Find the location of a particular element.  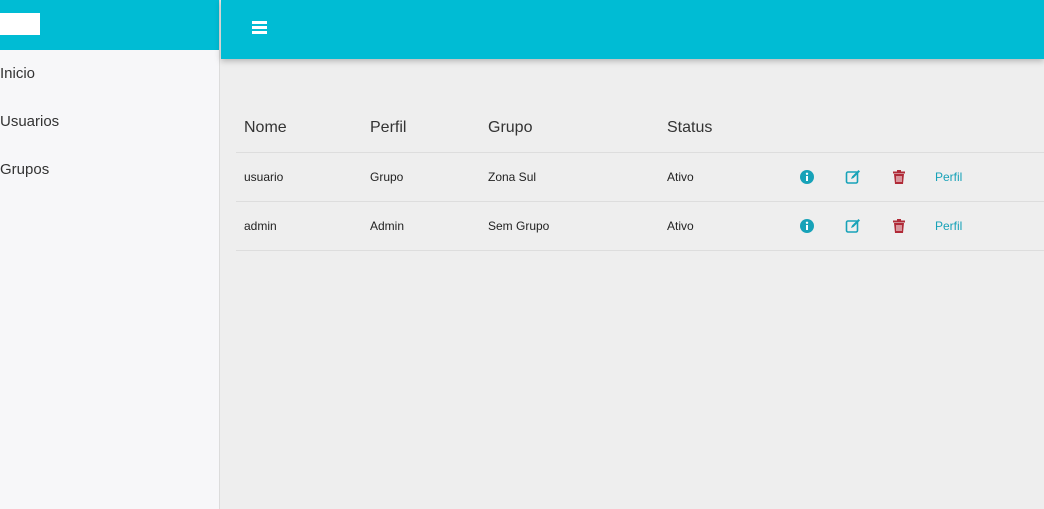

hamburger-menu-icon is located at coordinates (259, 28).